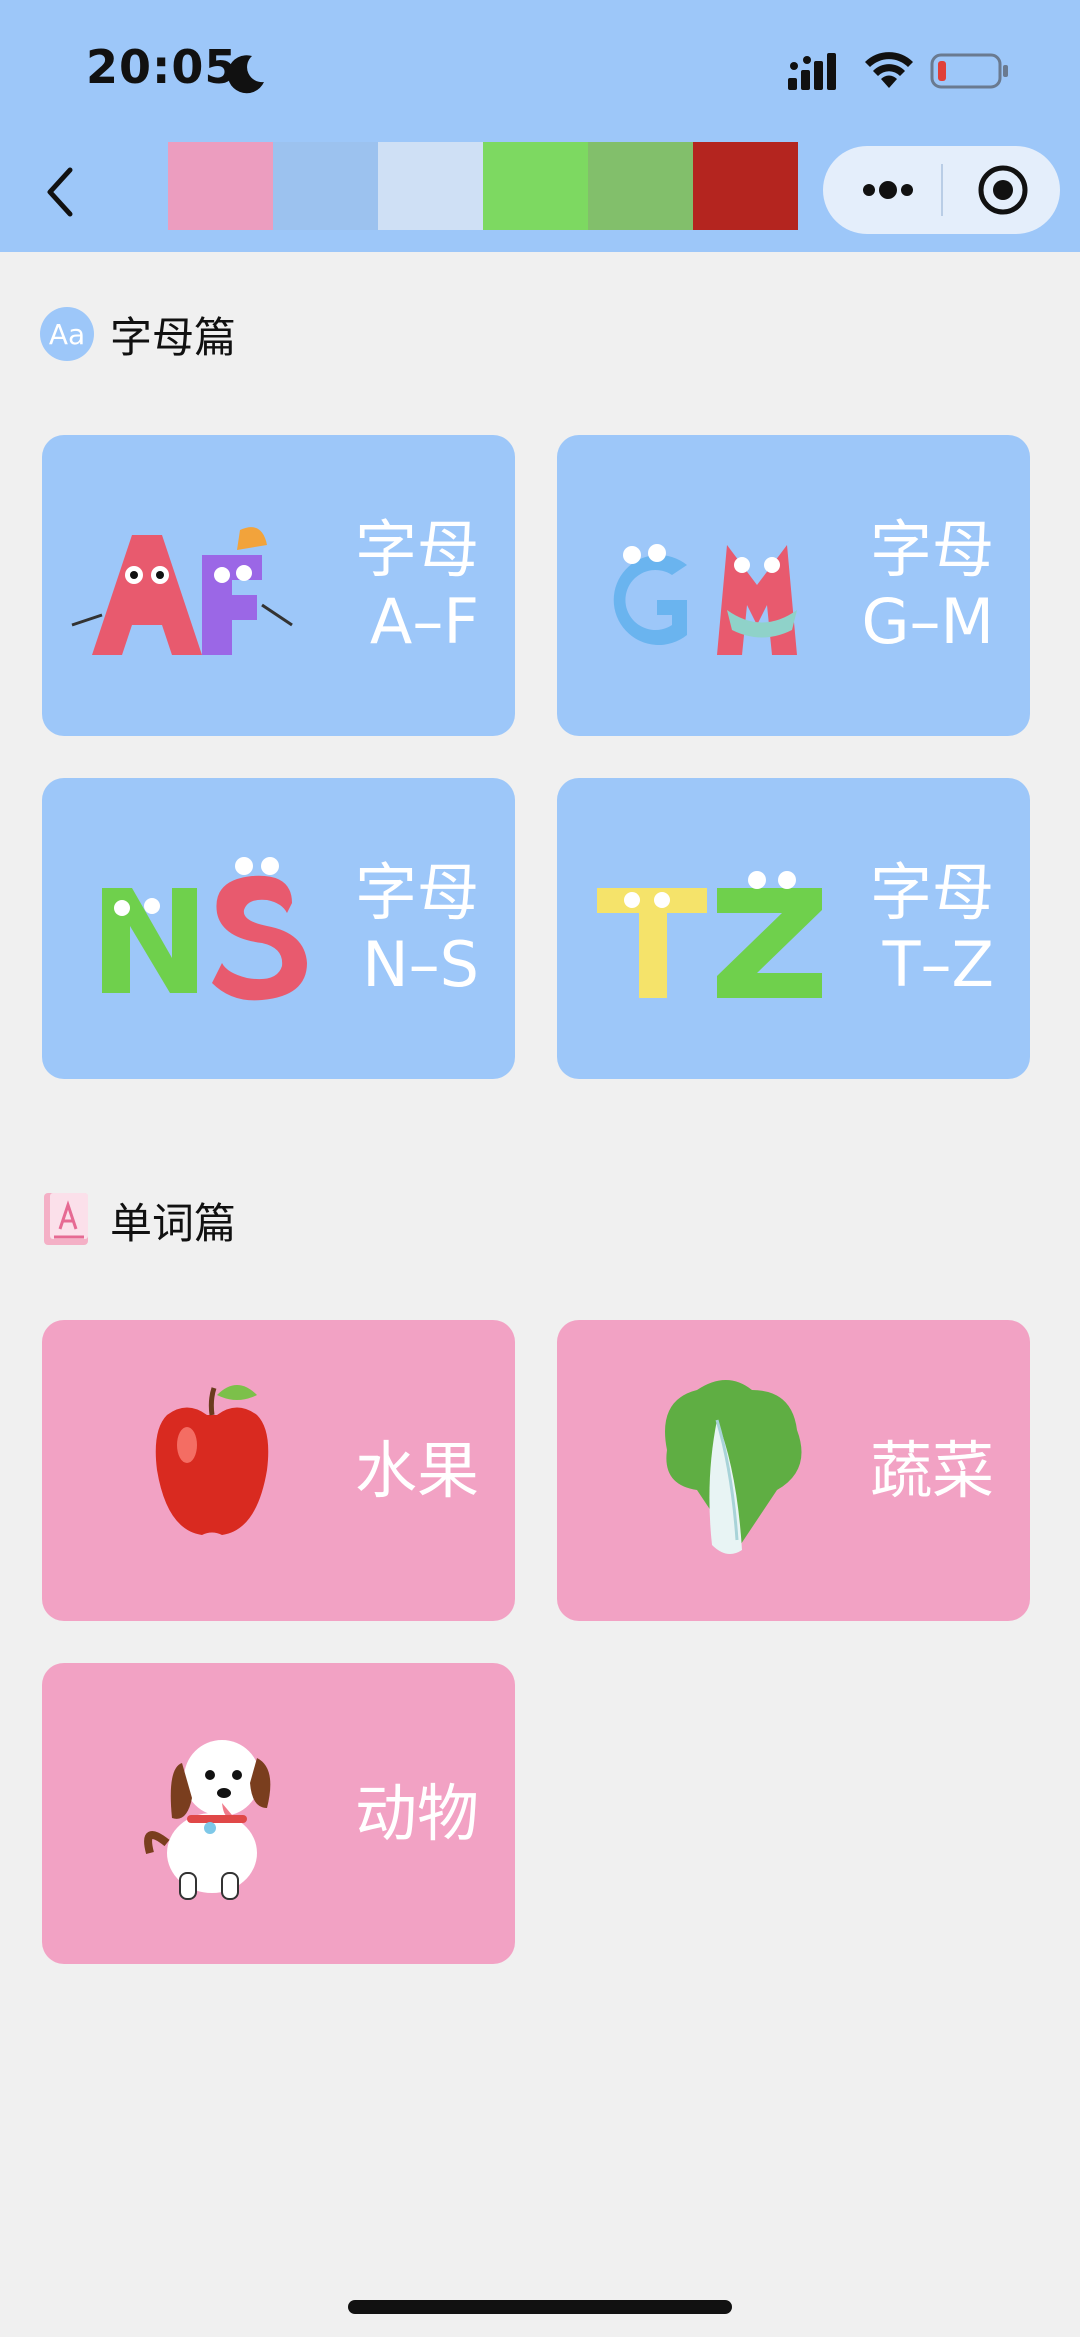 Image resolution: width=1080 pixels, height=2337 pixels. I want to click on card-text: 水果, so click(417, 1470).